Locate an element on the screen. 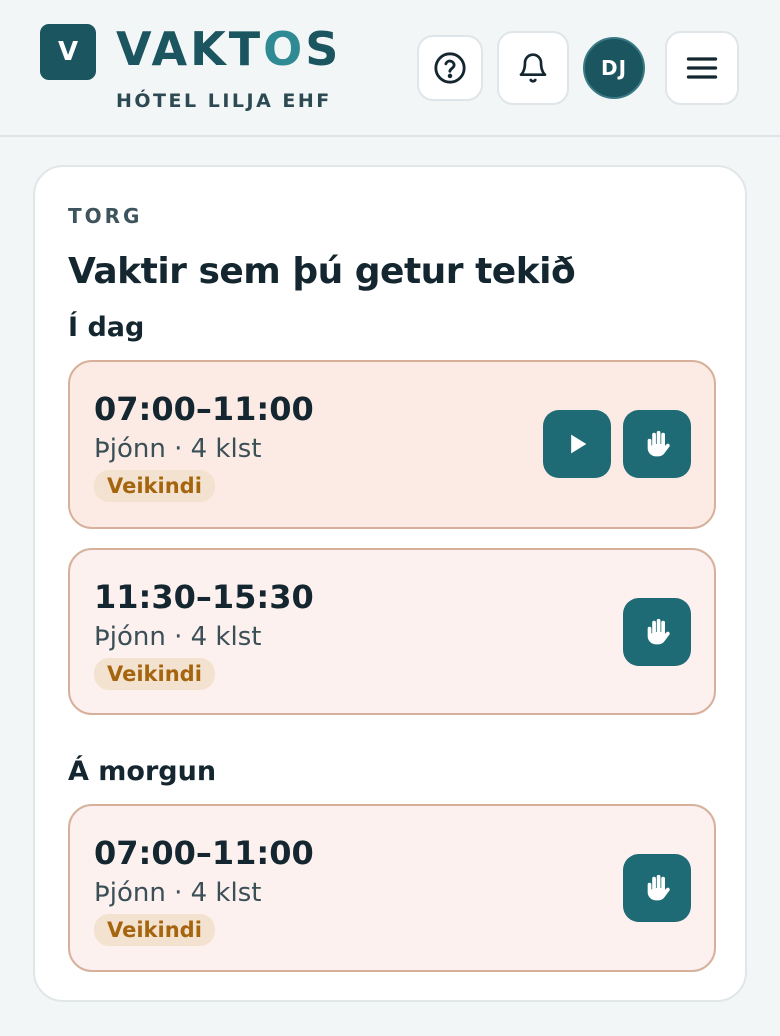  menu-button is located at coordinates (702, 68).